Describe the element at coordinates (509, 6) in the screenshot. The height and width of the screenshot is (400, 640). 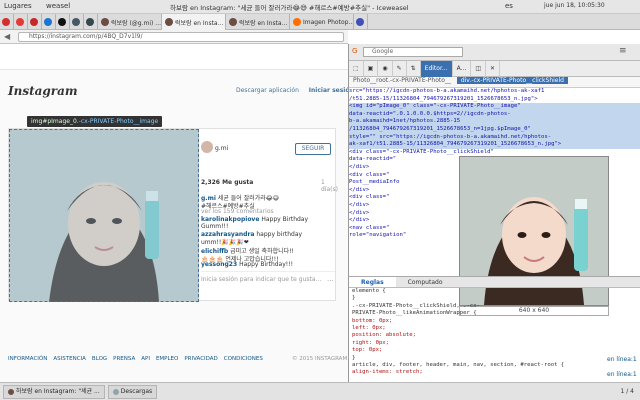
I see `language-indicator: es` at that location.